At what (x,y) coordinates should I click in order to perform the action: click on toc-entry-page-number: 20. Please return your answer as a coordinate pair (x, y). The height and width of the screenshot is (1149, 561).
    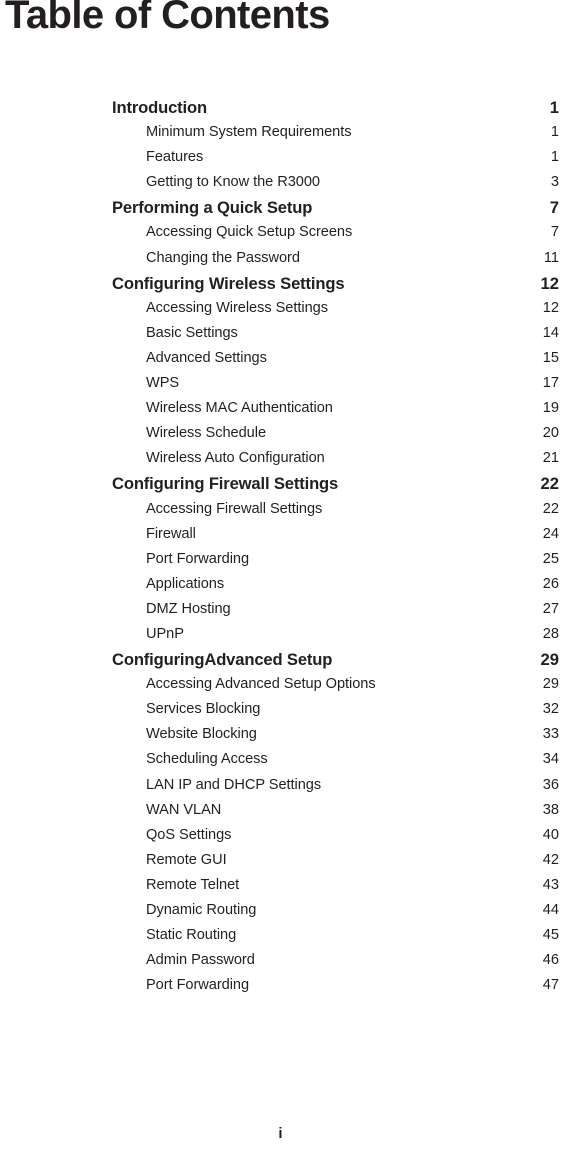
    Looking at the image, I should click on (550, 433).